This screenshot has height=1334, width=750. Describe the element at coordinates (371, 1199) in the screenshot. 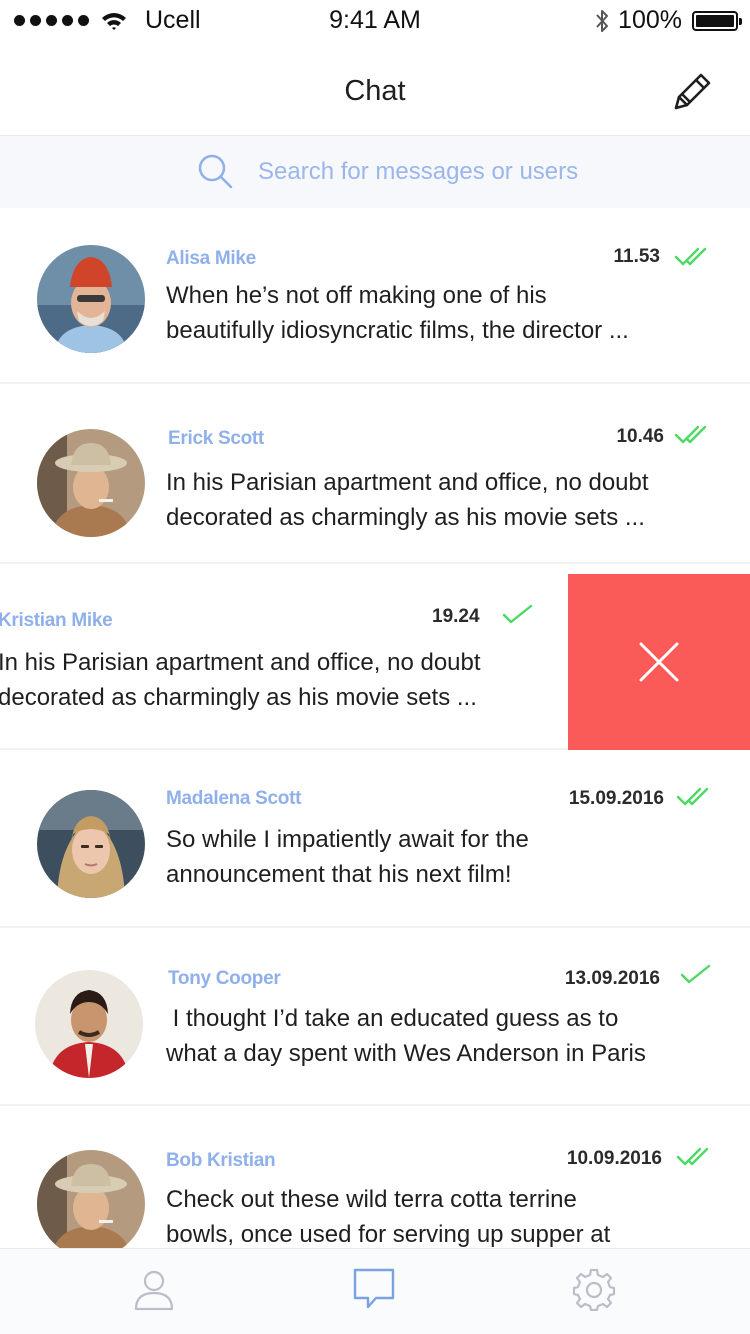

I see `message-line: Check out these wild terra cotta terrine` at that location.